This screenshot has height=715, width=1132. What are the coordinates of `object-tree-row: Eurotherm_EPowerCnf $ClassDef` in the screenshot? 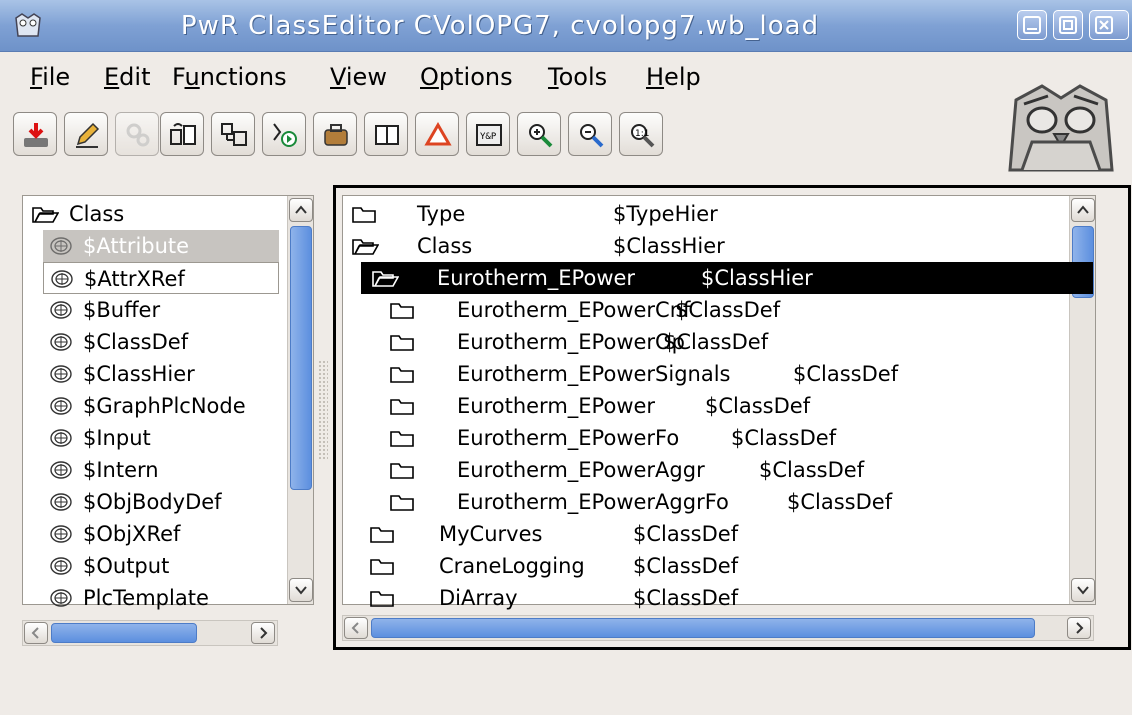 It's located at (693, 310).